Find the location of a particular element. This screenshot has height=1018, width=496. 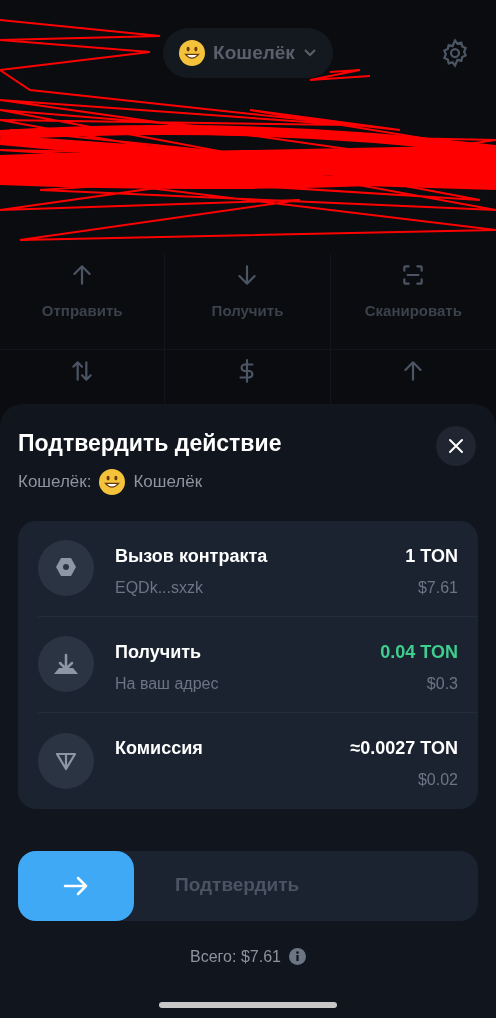

action-tile: Сканировать is located at coordinates (413, 302).